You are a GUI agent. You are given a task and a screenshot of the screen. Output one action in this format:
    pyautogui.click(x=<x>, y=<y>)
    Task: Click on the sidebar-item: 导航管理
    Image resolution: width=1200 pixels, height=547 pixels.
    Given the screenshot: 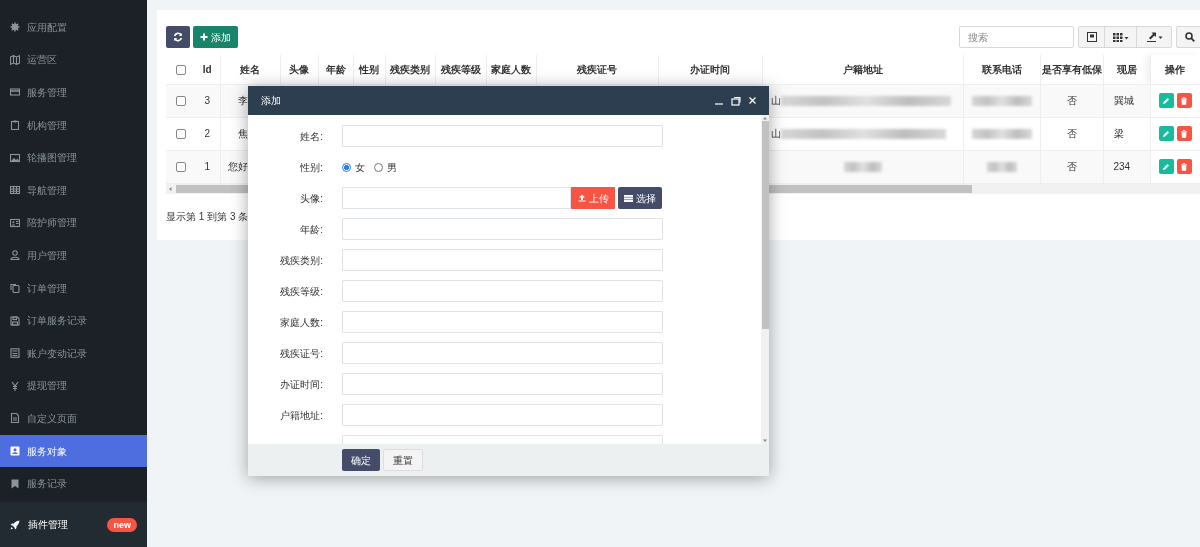 What is the action you would take?
    pyautogui.click(x=73, y=190)
    